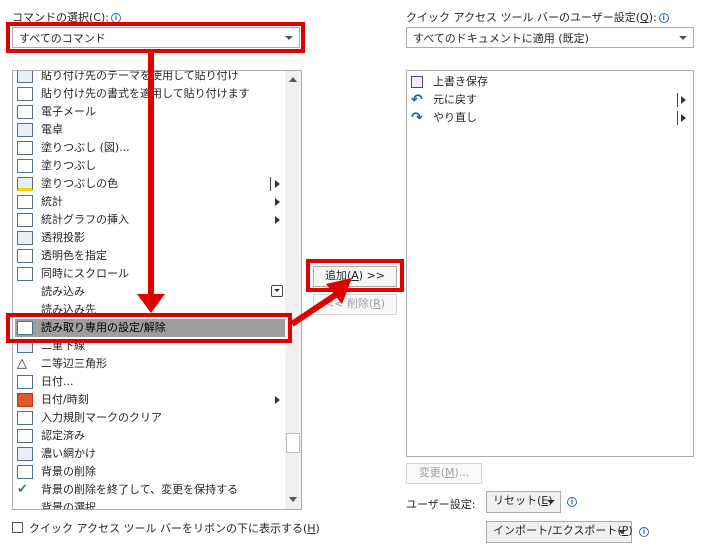 The width and height of the screenshot is (702, 552). What do you see at coordinates (455, 99) in the screenshot?
I see `qat-list-item-label: 元に戻す` at bounding box center [455, 99].